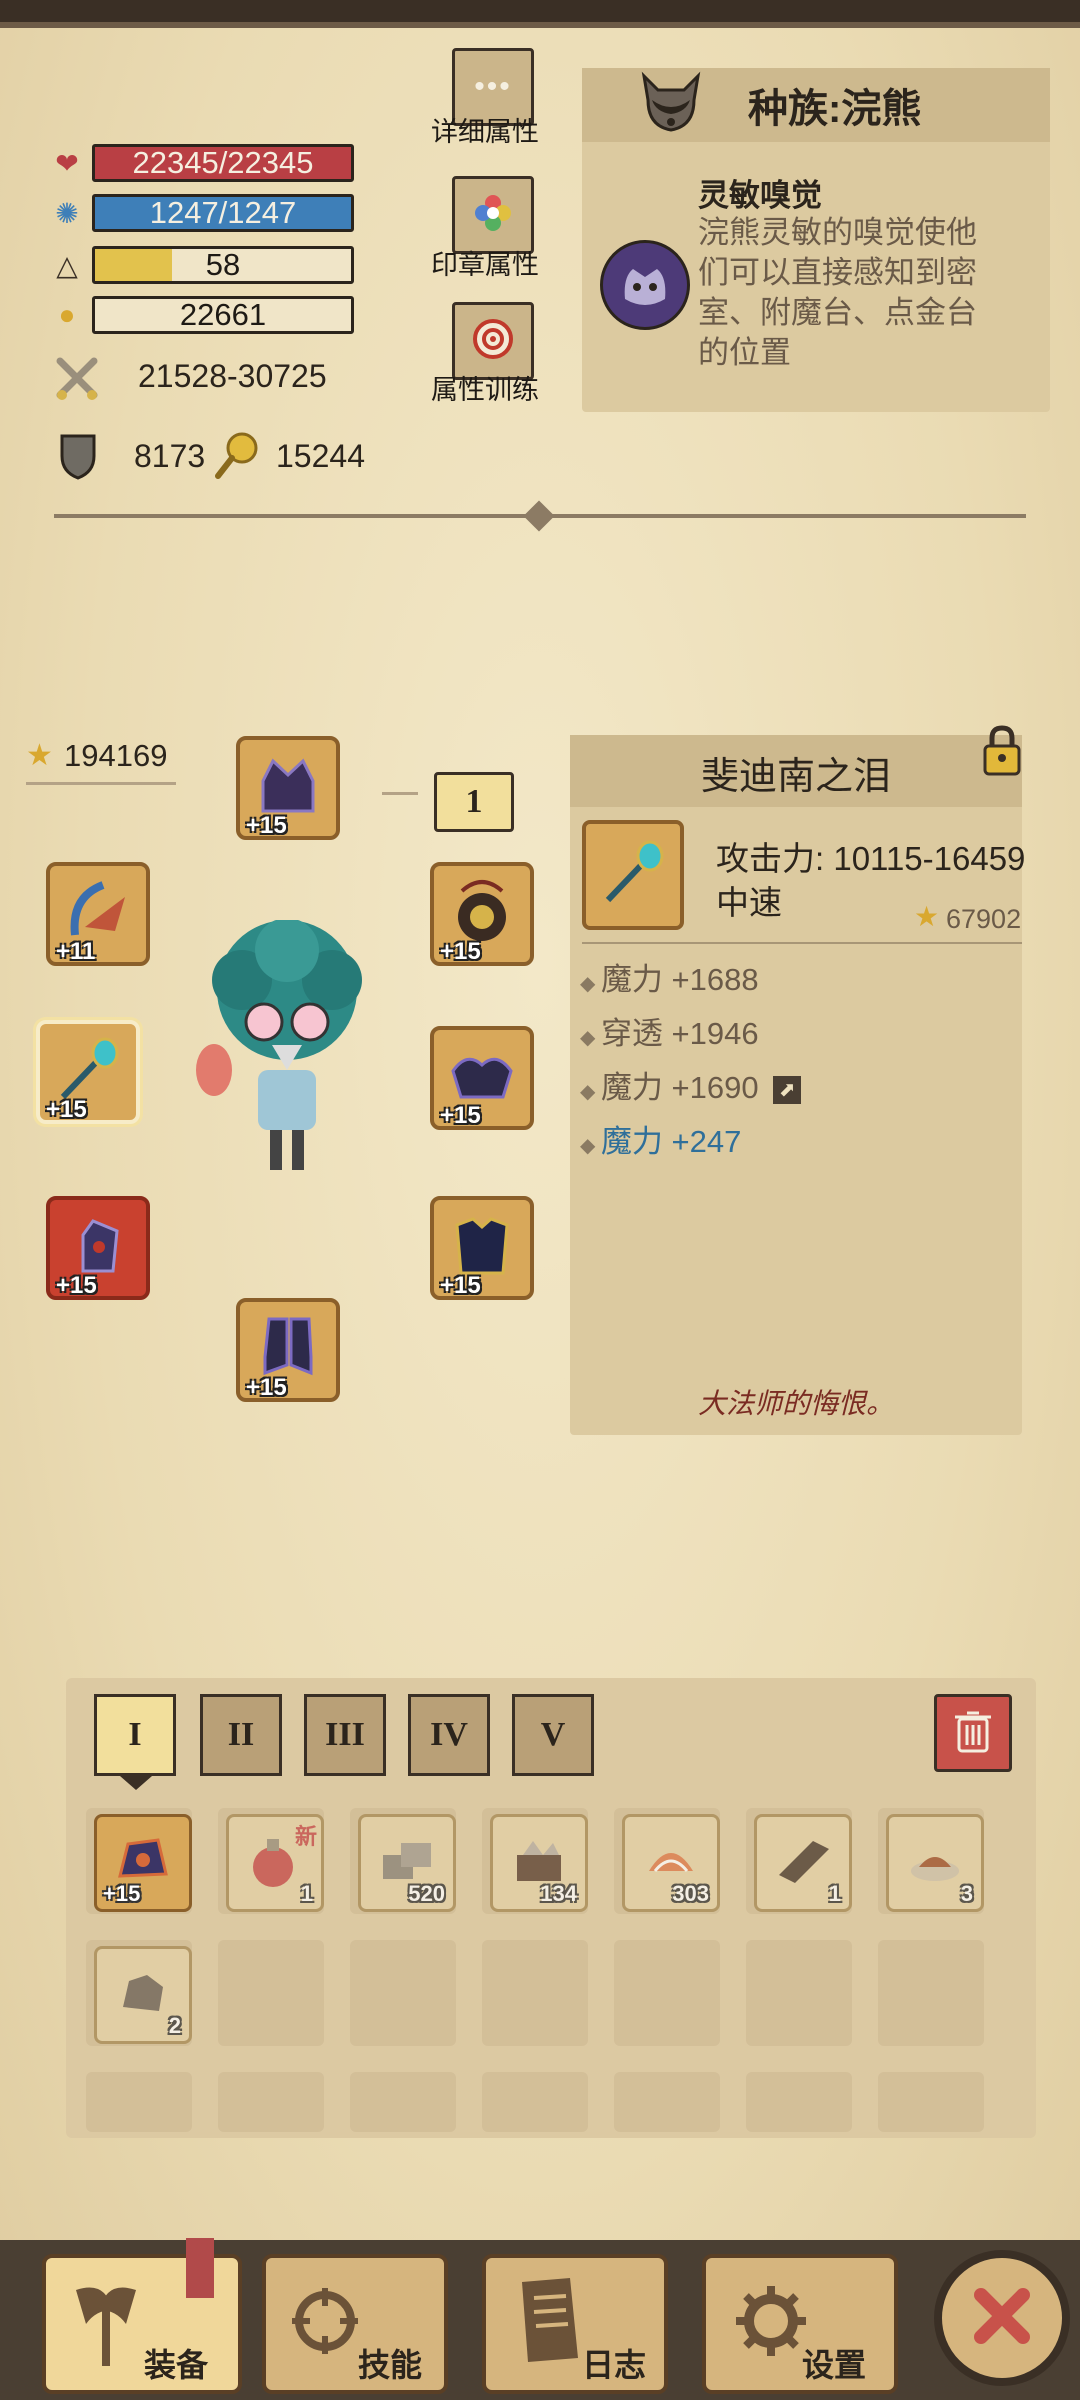 The image size is (1080, 2400). Describe the element at coordinates (407, 1863) in the screenshot. I see `inventory-item-stone: 520` at that location.